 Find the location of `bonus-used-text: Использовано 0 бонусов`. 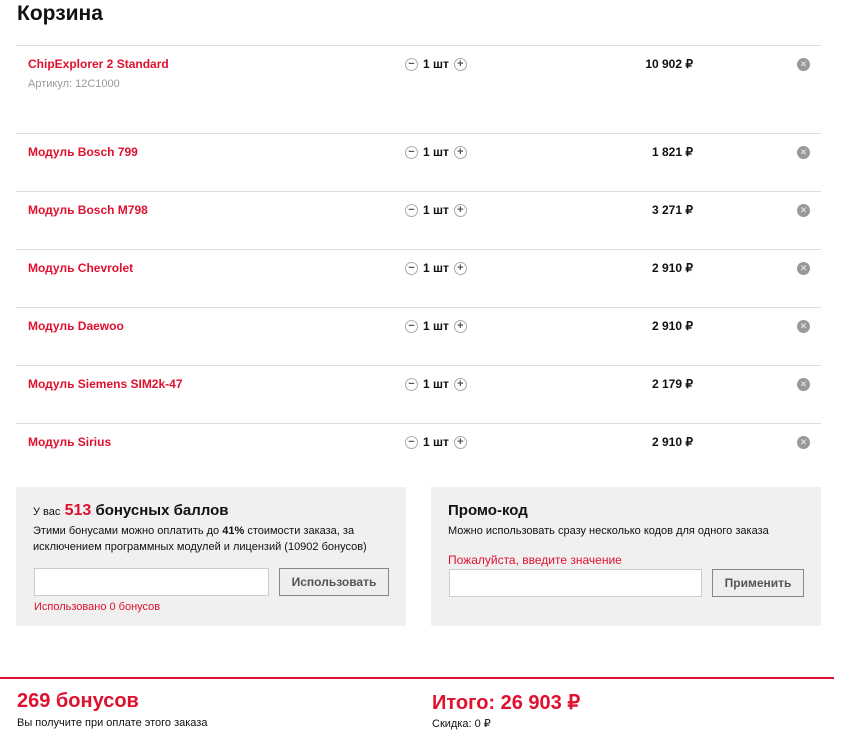

bonus-used-text: Использовано 0 бонусов is located at coordinates (97, 607).